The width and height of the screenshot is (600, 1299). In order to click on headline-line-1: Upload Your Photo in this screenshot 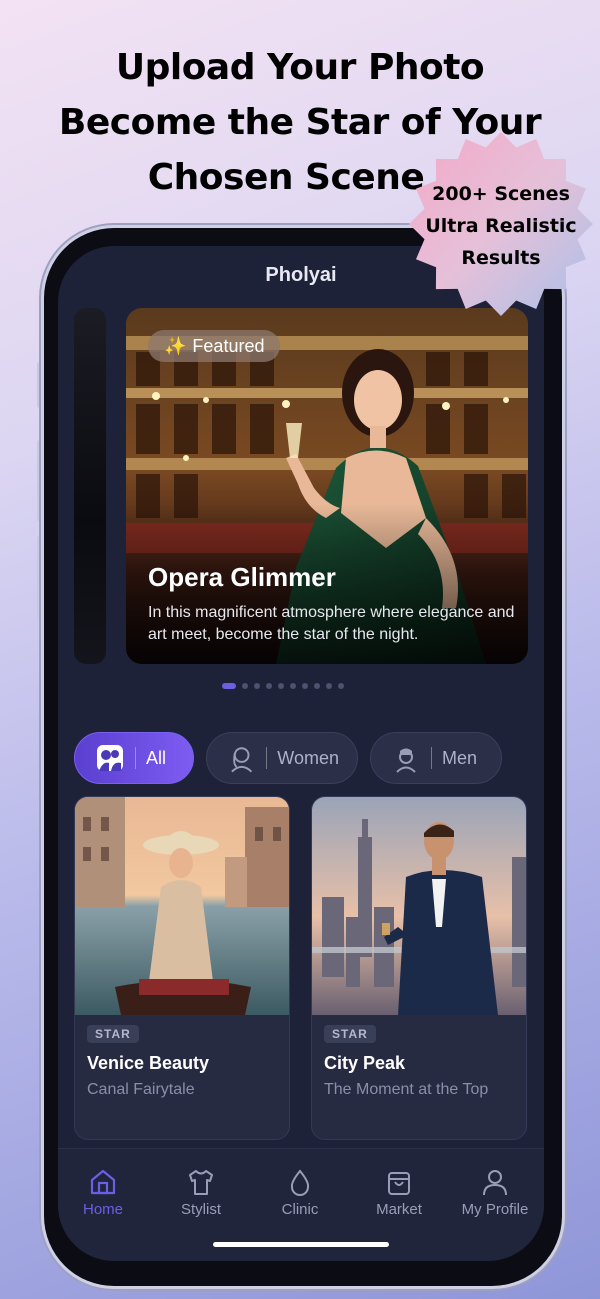, I will do `click(300, 67)`.